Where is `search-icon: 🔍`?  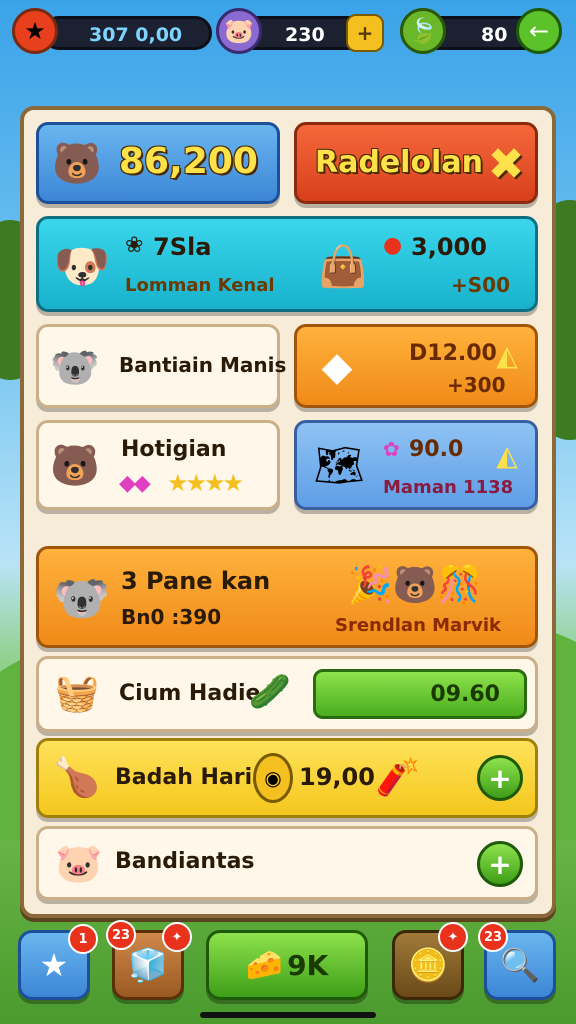
search-icon: 🔍 is located at coordinates (520, 965).